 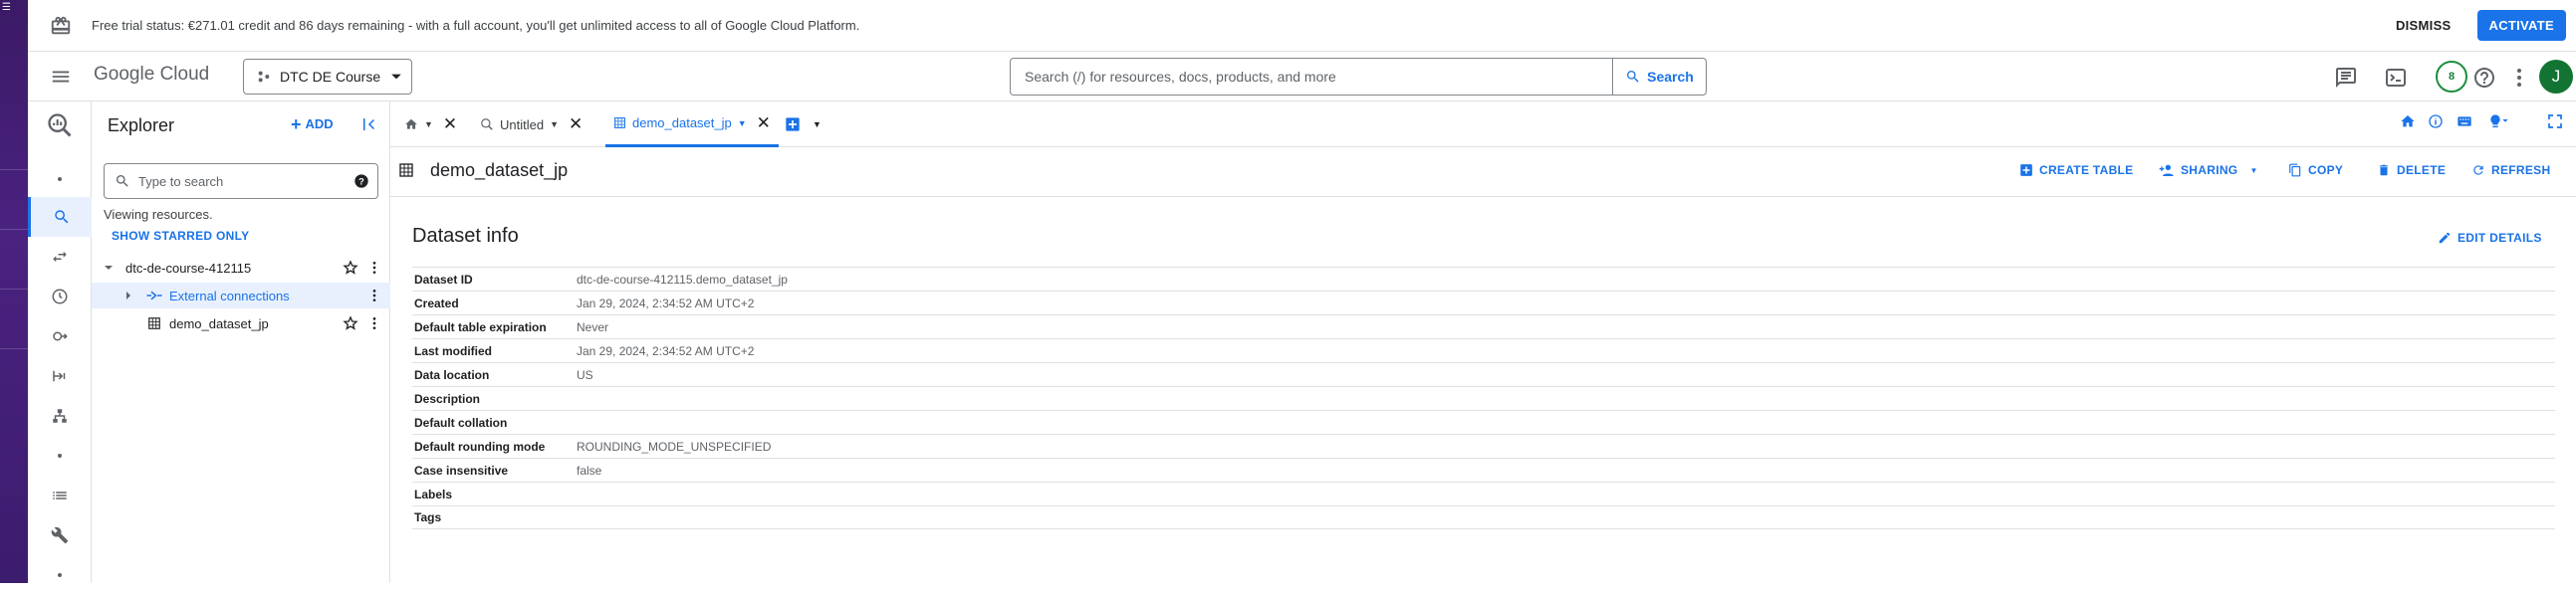 What do you see at coordinates (2346, 78) in the screenshot?
I see `notifications-feed-icon` at bounding box center [2346, 78].